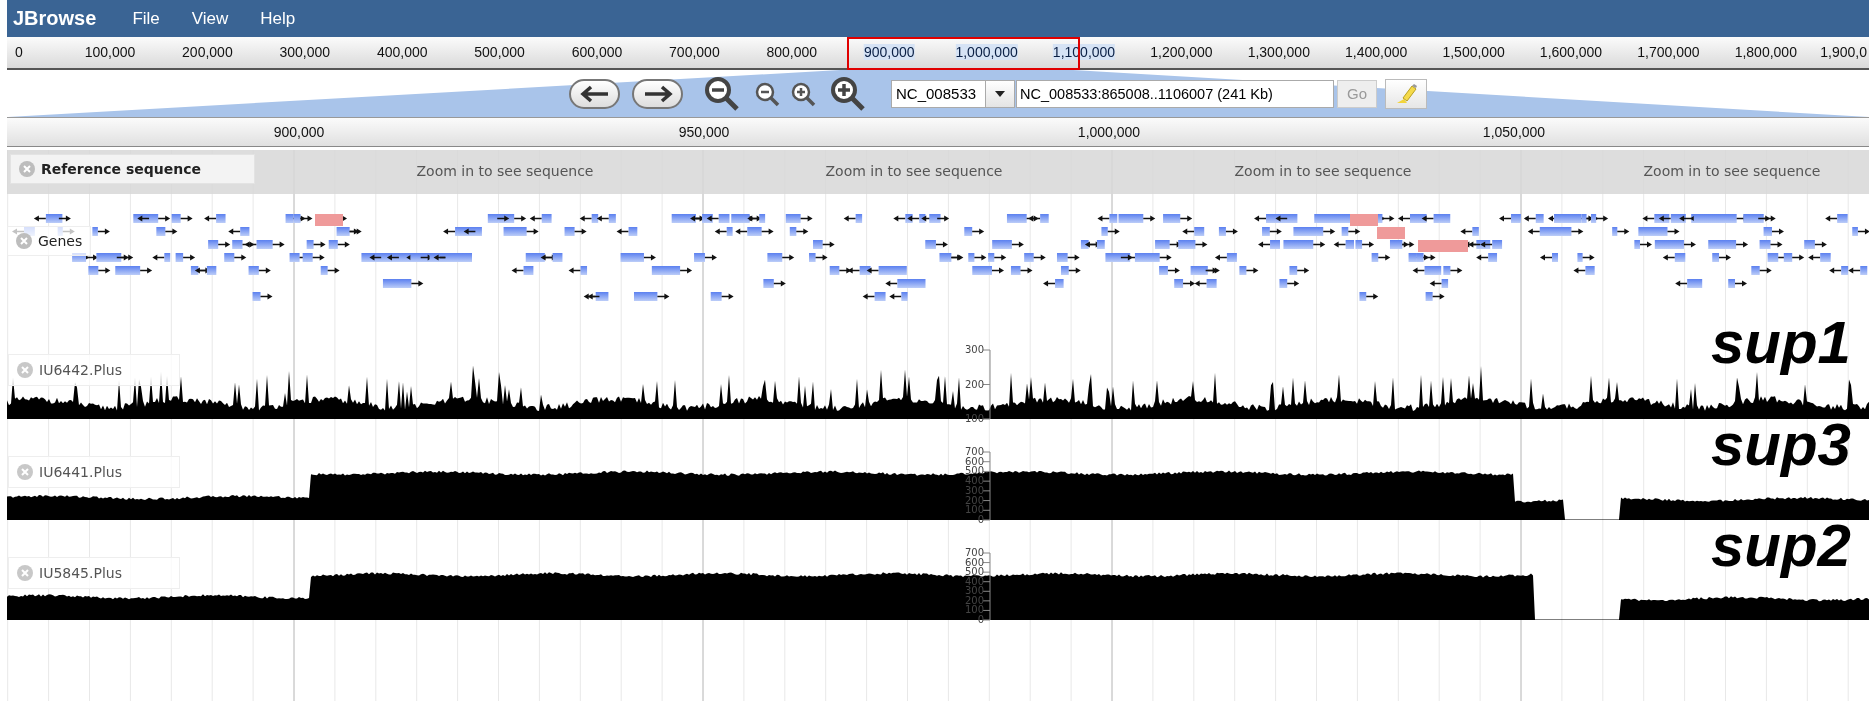 This screenshot has width=1869, height=701. I want to click on pan-left-button, so click(594, 93).